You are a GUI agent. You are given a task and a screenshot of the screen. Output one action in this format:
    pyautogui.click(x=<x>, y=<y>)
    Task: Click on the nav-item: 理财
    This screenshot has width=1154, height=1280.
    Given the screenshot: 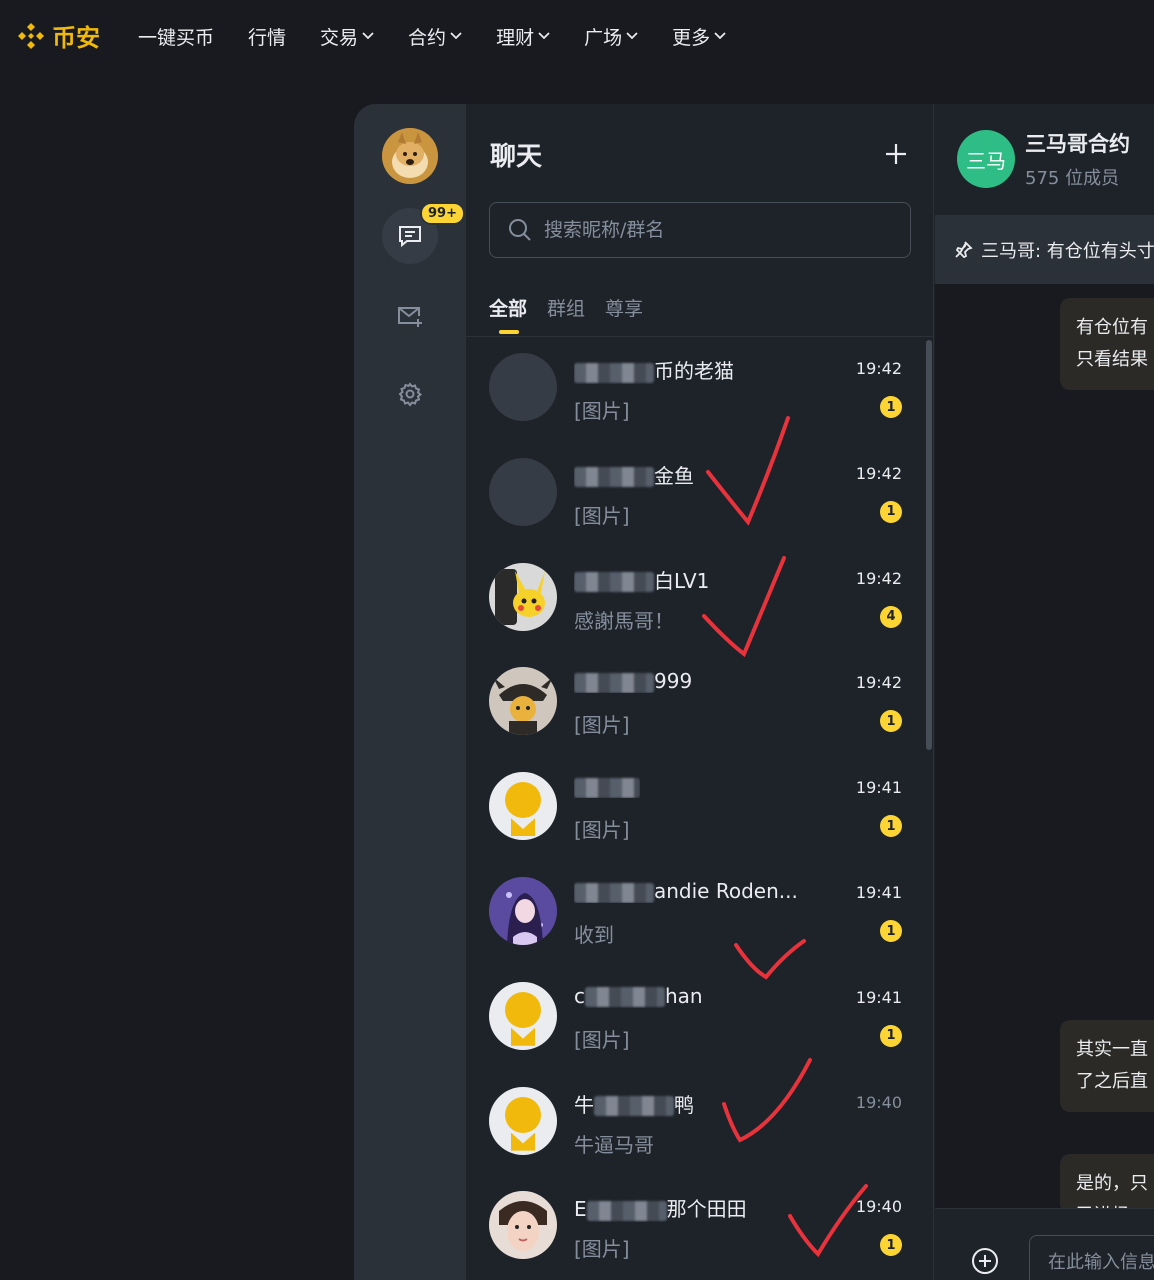 What is the action you would take?
    pyautogui.click(x=523, y=36)
    